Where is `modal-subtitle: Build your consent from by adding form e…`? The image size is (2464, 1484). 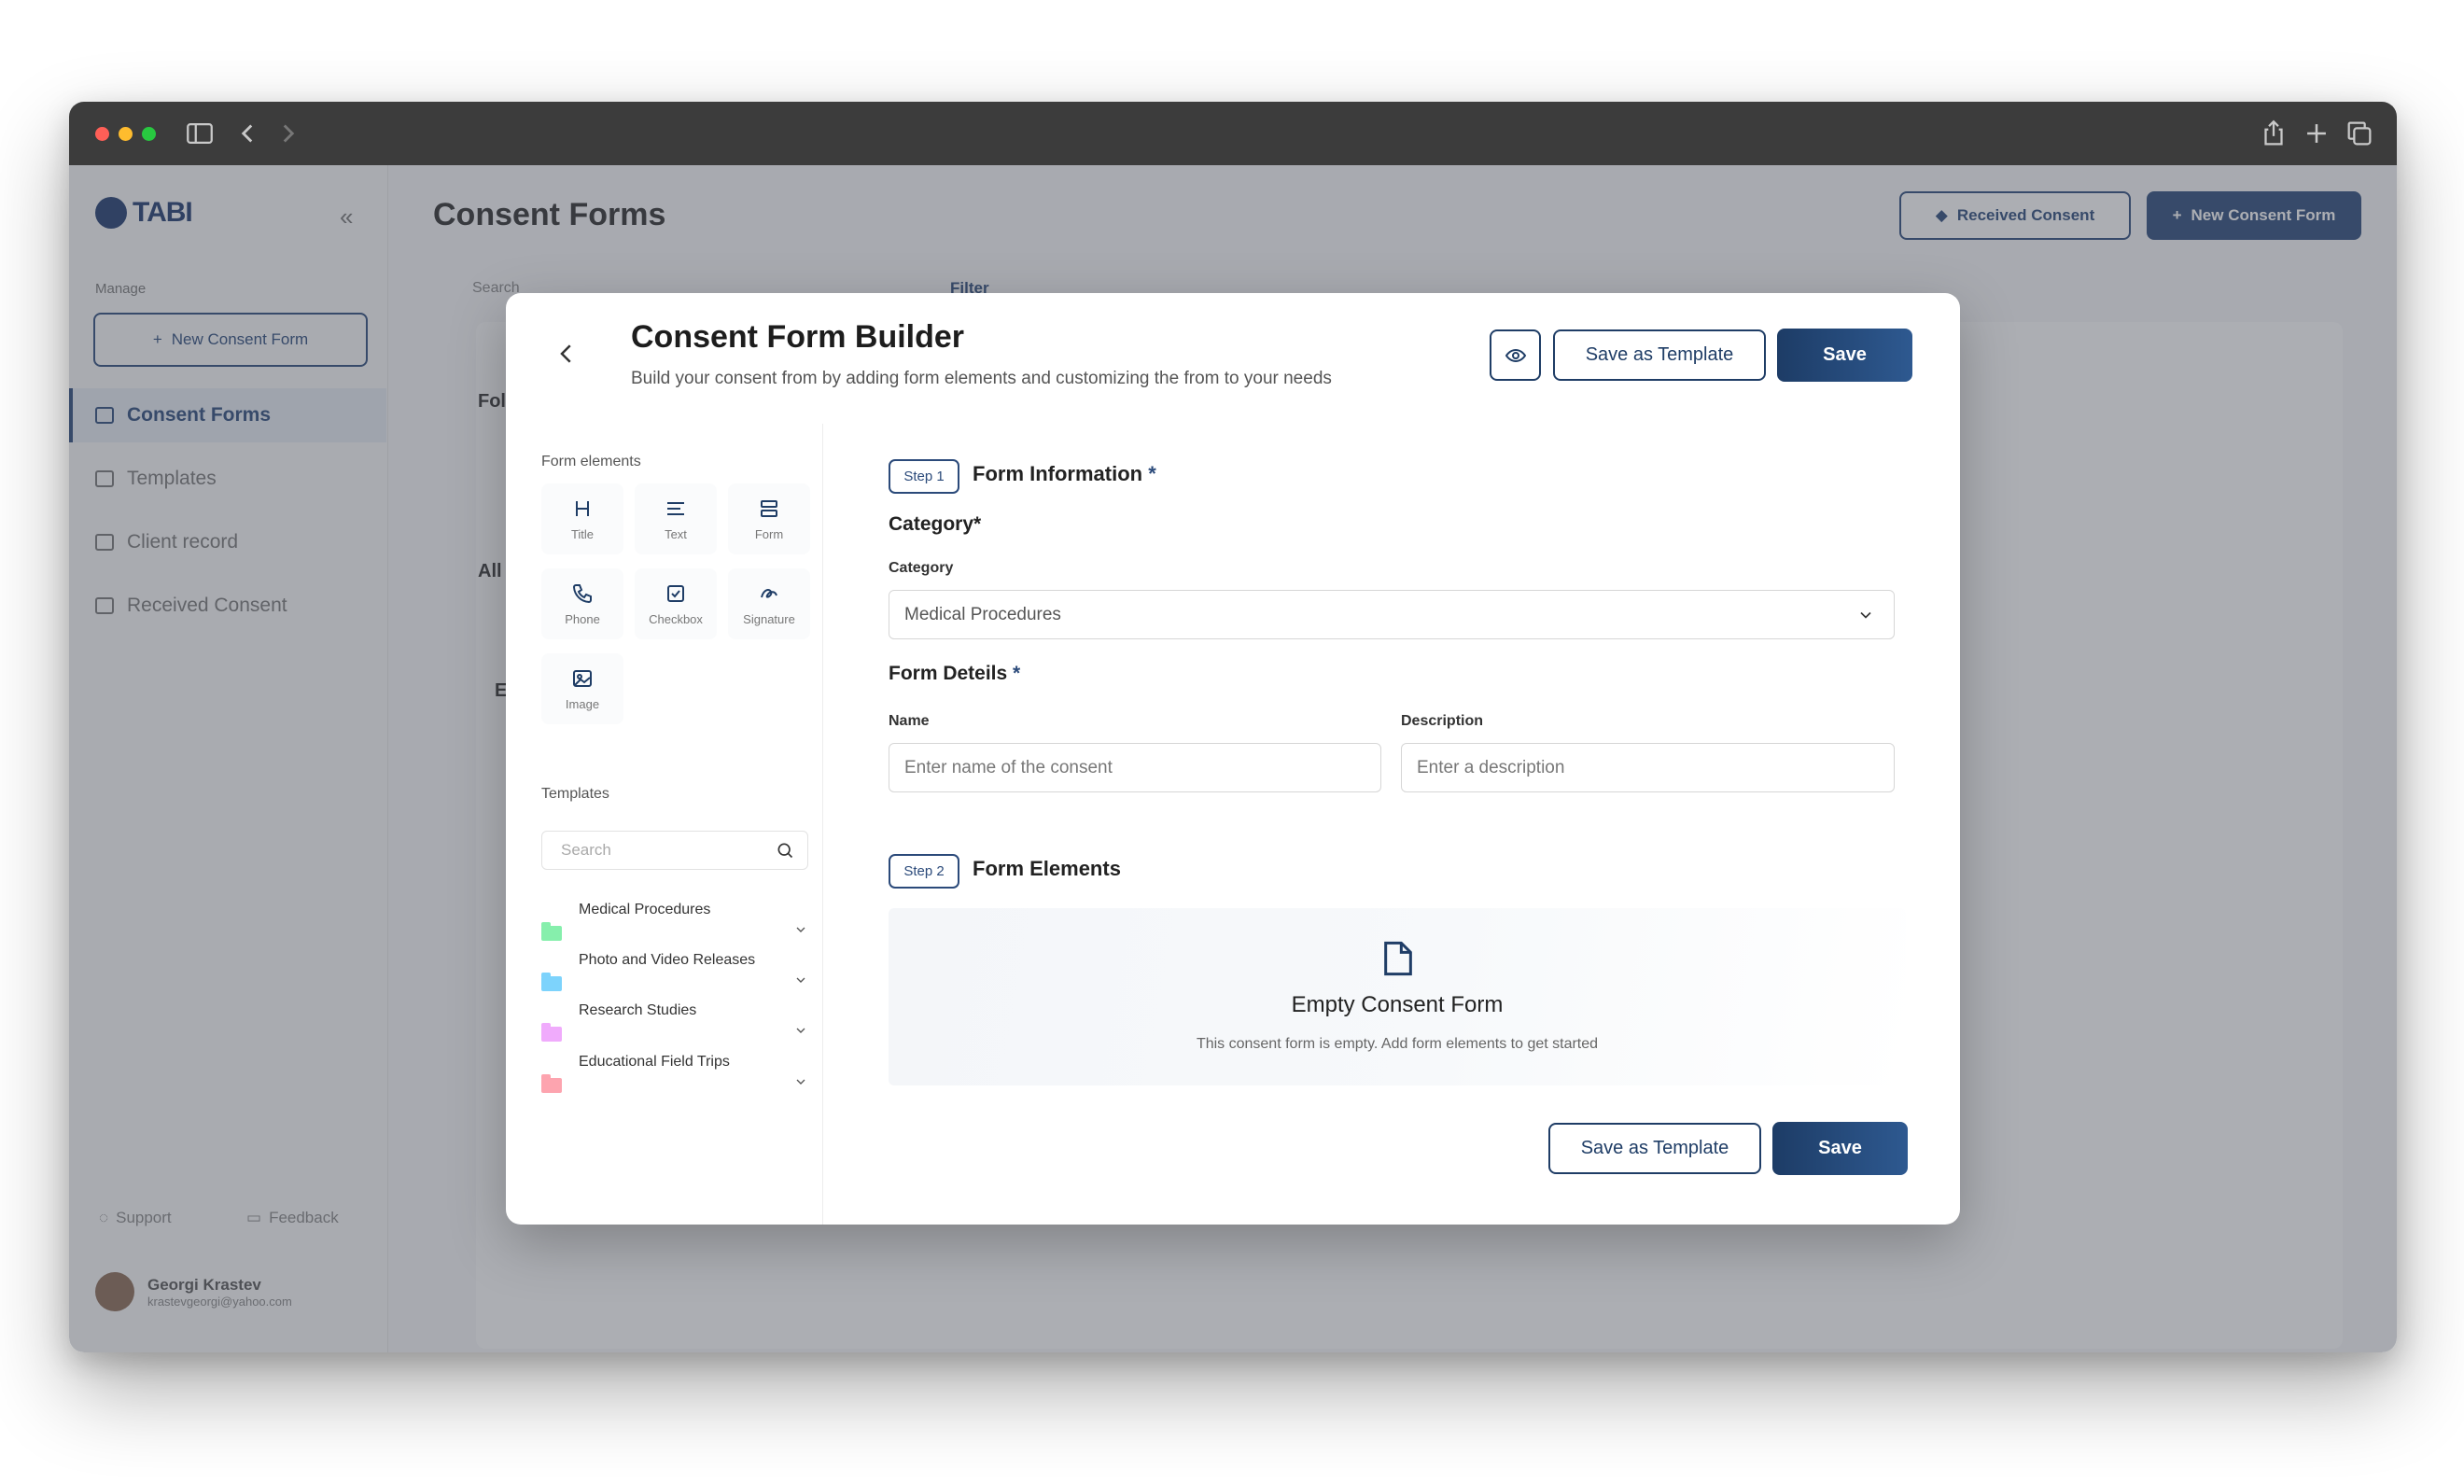 modal-subtitle: Build your consent from by adding form e… is located at coordinates (981, 378).